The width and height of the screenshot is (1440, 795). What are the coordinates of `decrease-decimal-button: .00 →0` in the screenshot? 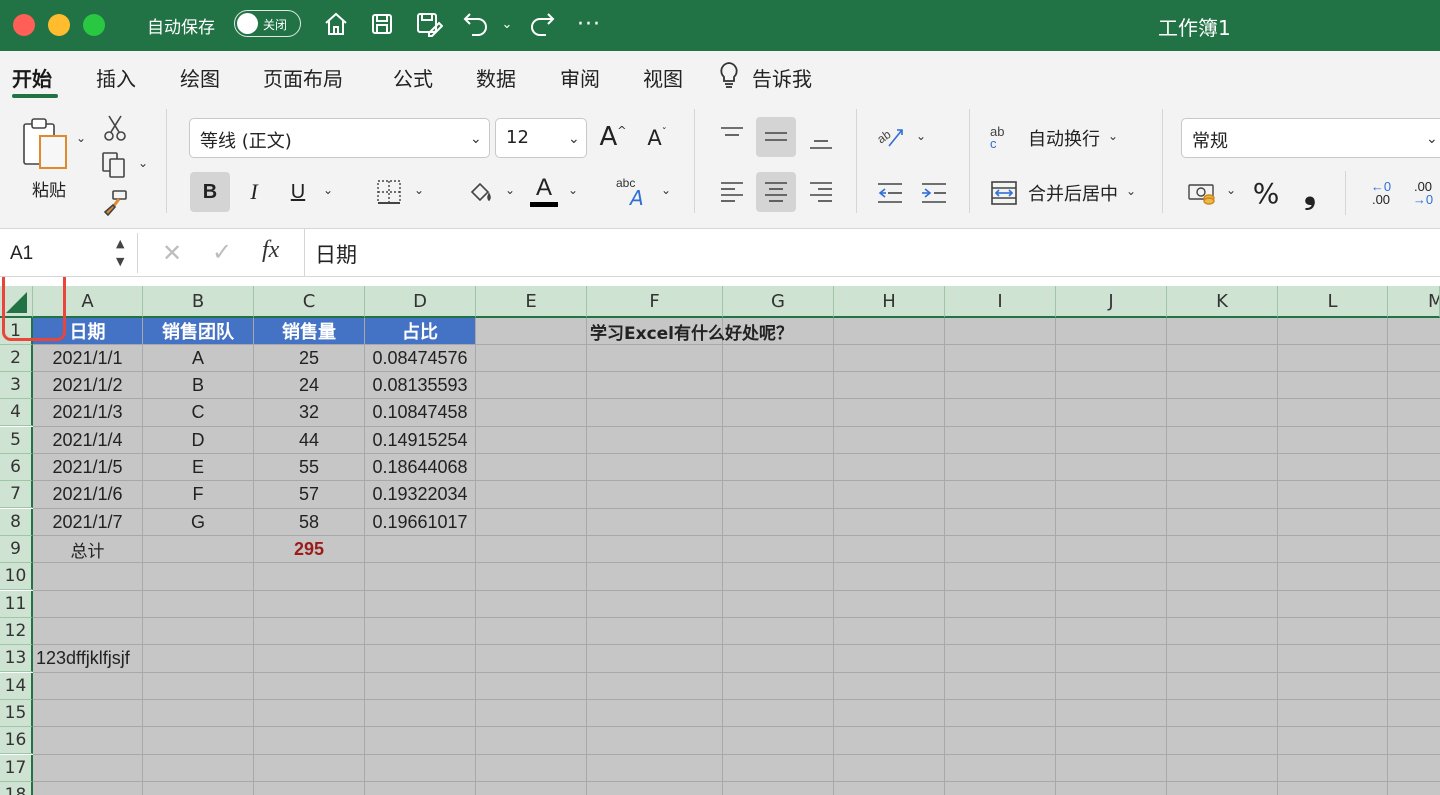 It's located at (1423, 193).